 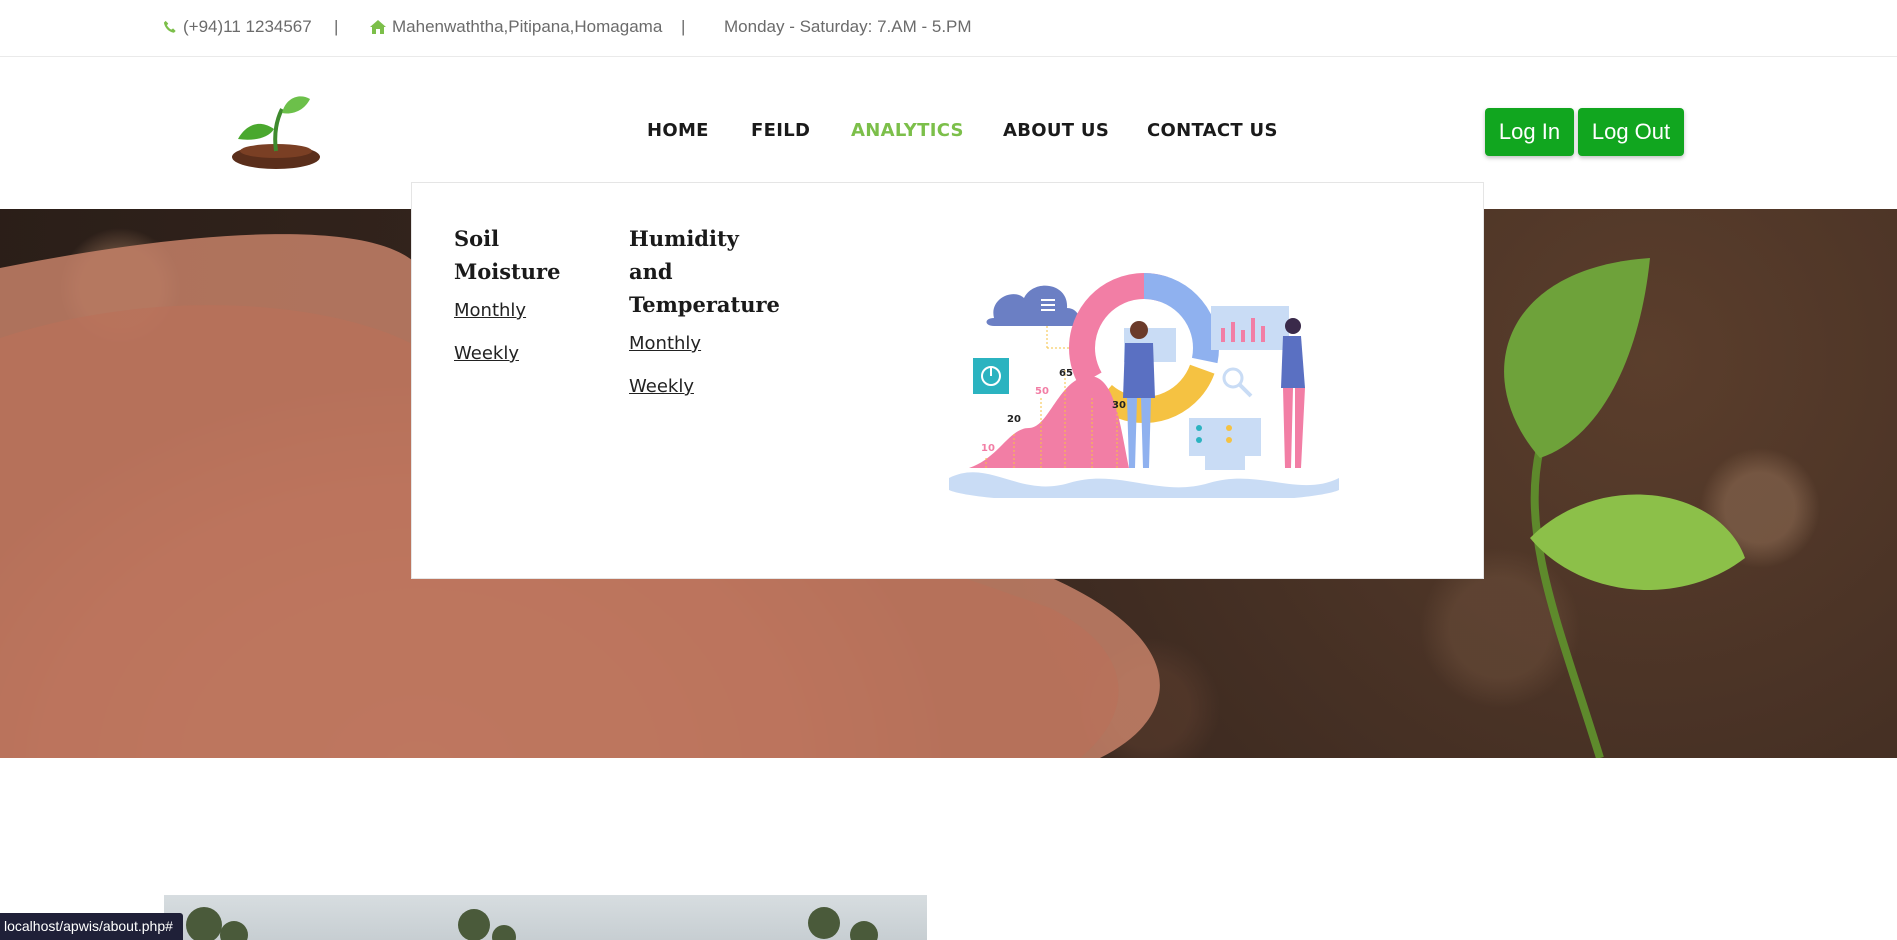 I want to click on illus-label: 30, so click(x=1119, y=405).